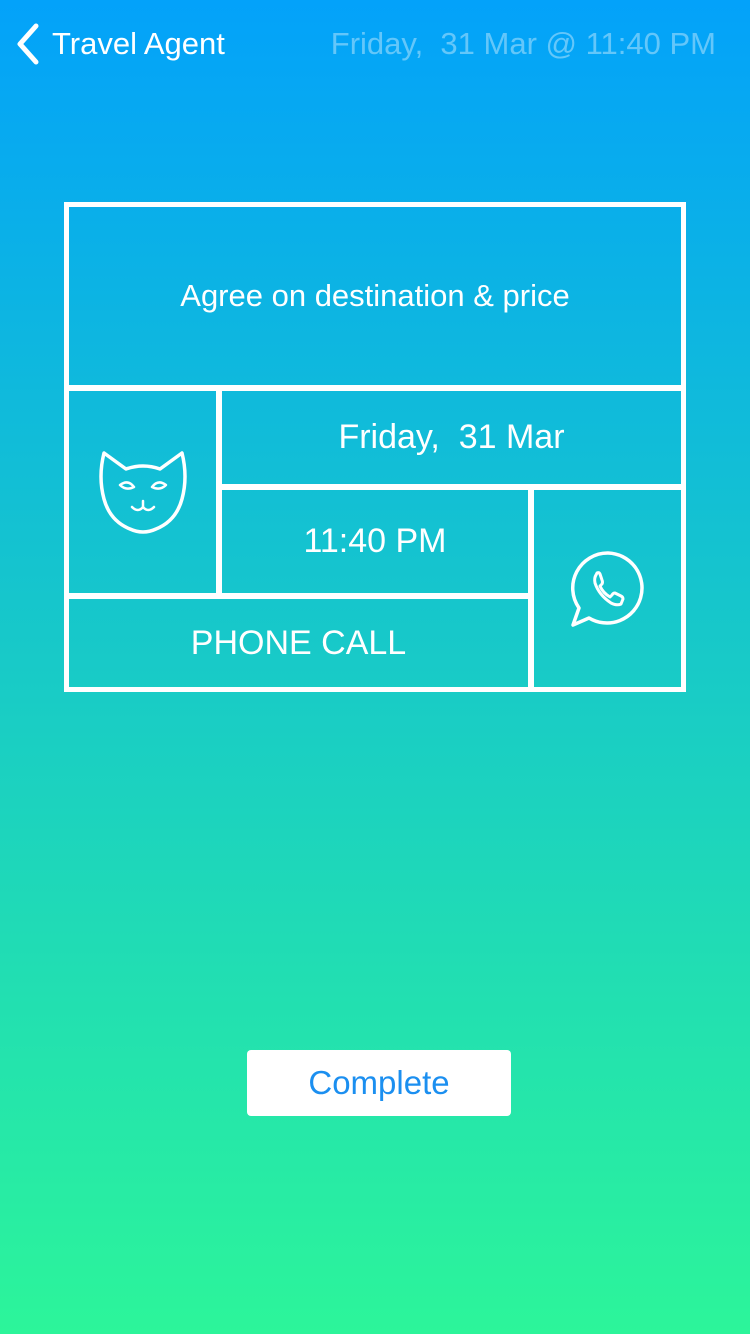 The image size is (750, 1334). Describe the element at coordinates (138, 43) in the screenshot. I see `back-button-label: Travel Agent` at that location.